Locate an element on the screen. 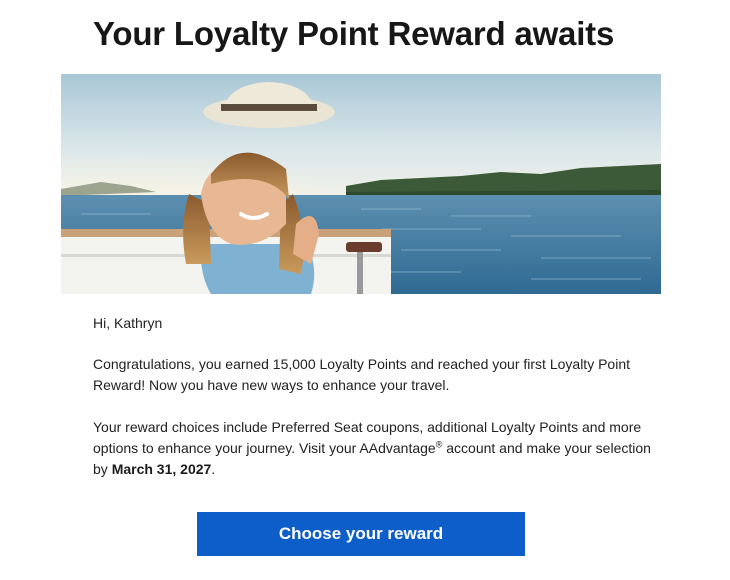 This screenshot has width=730, height=580. deadline-date: March 31, 2027 is located at coordinates (161, 469).